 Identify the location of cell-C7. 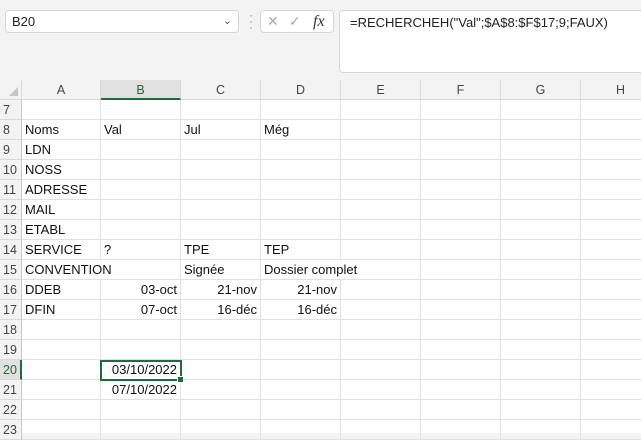
(221, 110).